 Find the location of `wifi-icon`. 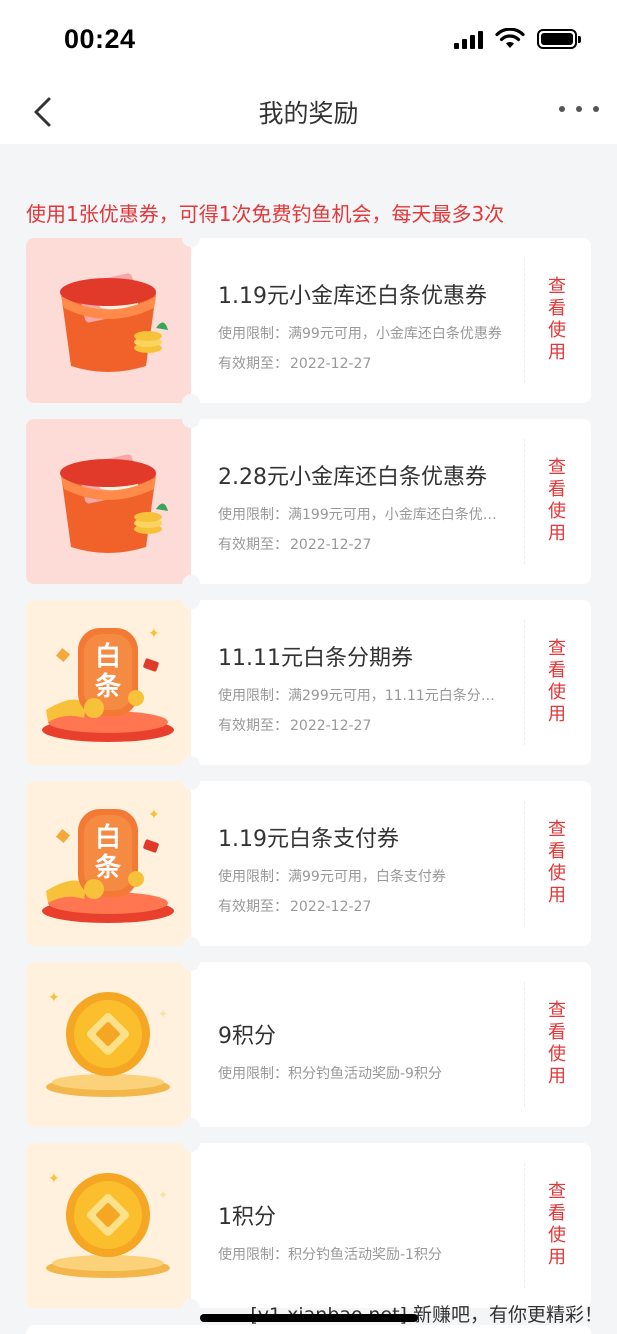

wifi-icon is located at coordinates (510, 38).